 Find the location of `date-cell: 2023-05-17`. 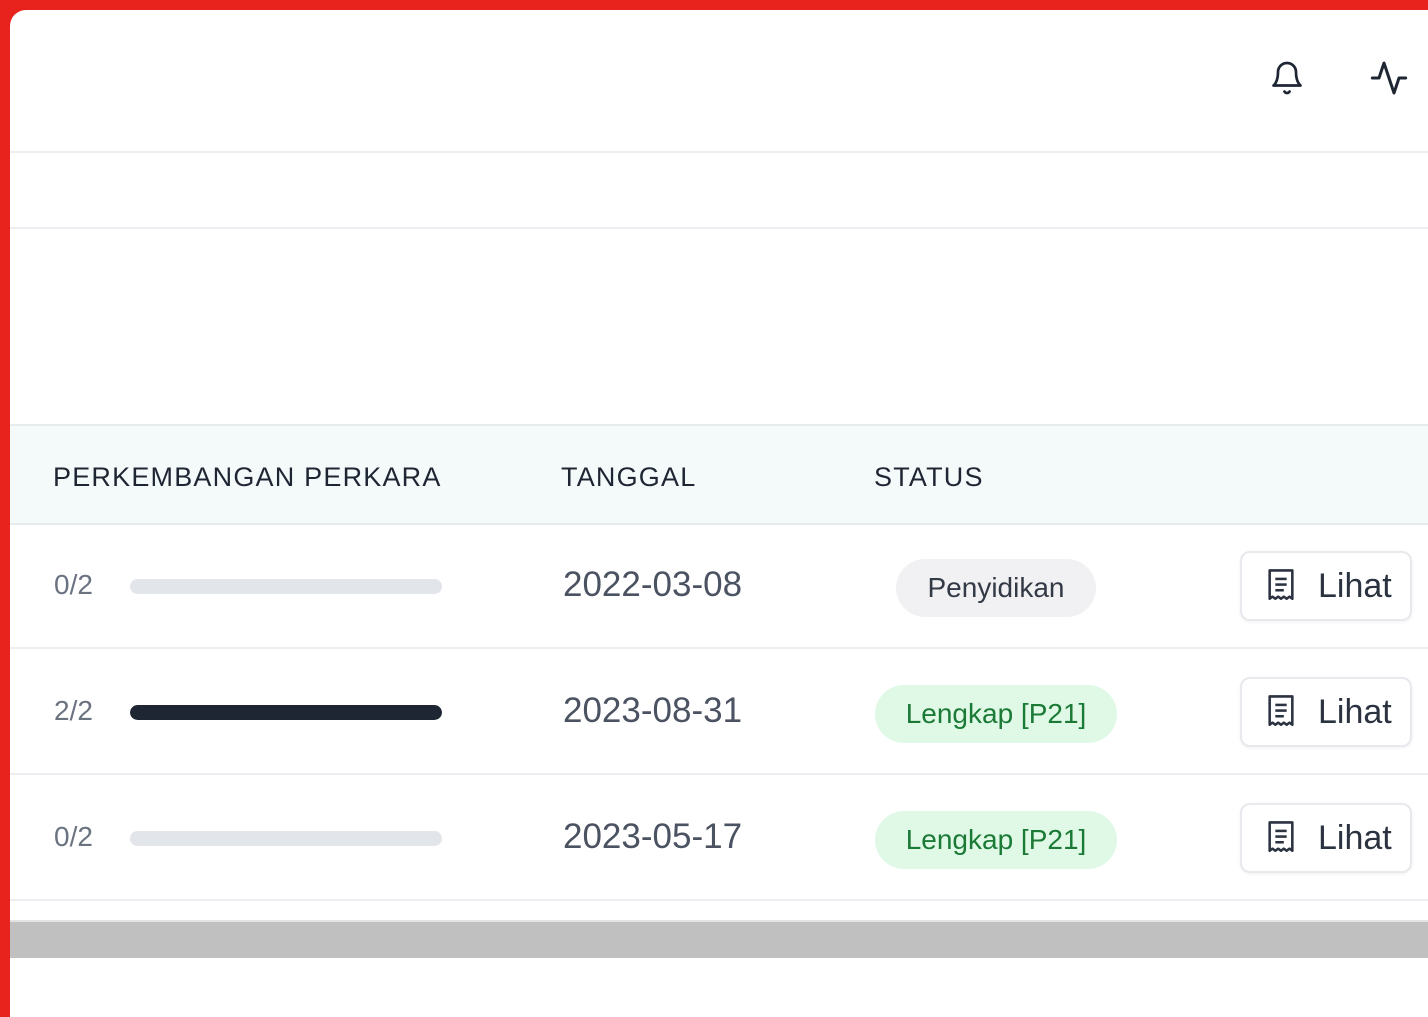

date-cell: 2023-05-17 is located at coordinates (653, 836).